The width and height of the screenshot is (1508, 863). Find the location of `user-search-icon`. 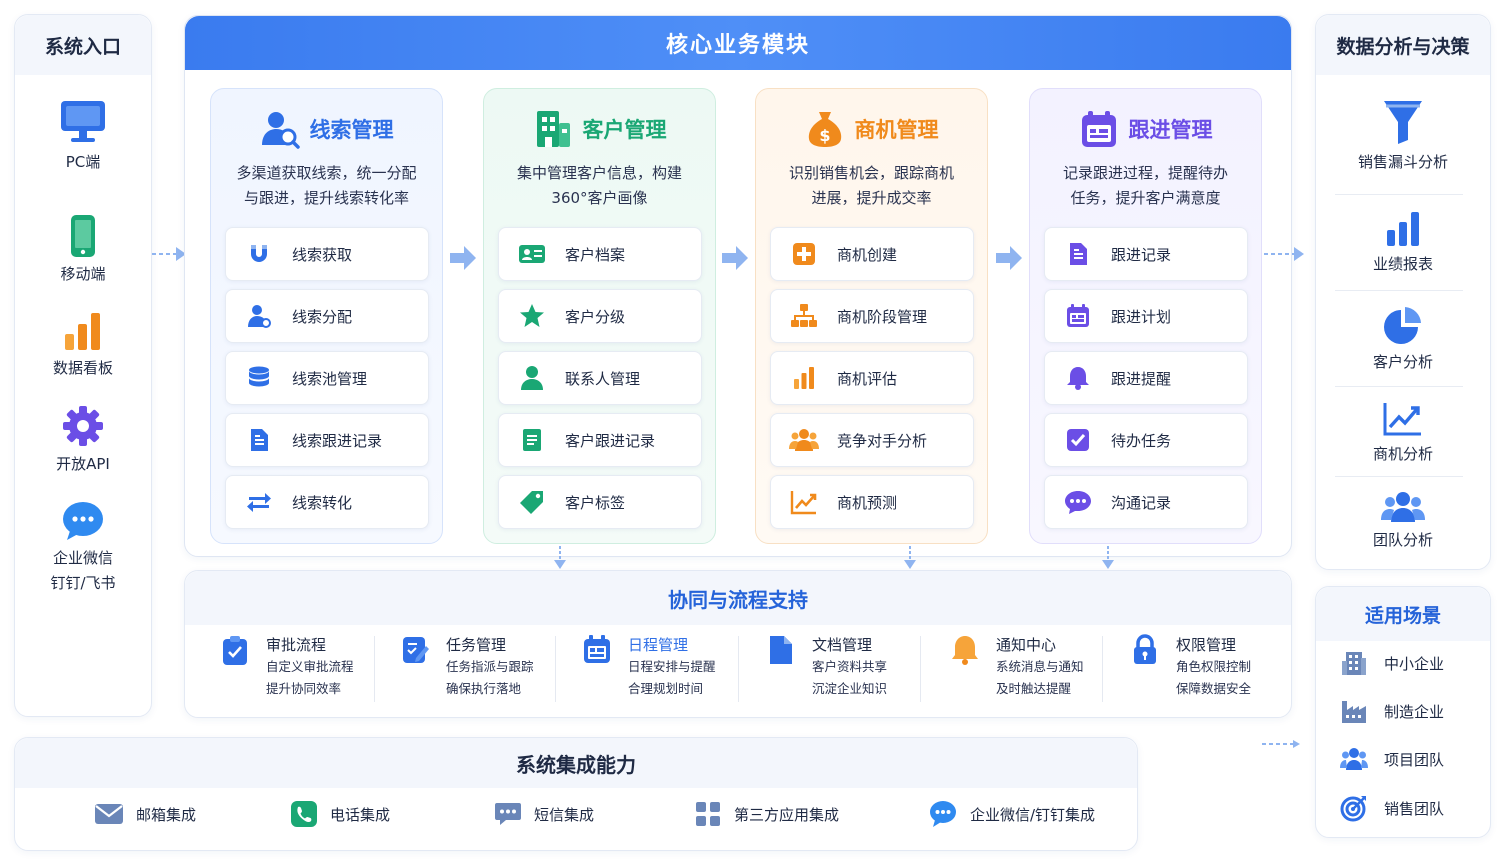

user-search-icon is located at coordinates (280, 130).